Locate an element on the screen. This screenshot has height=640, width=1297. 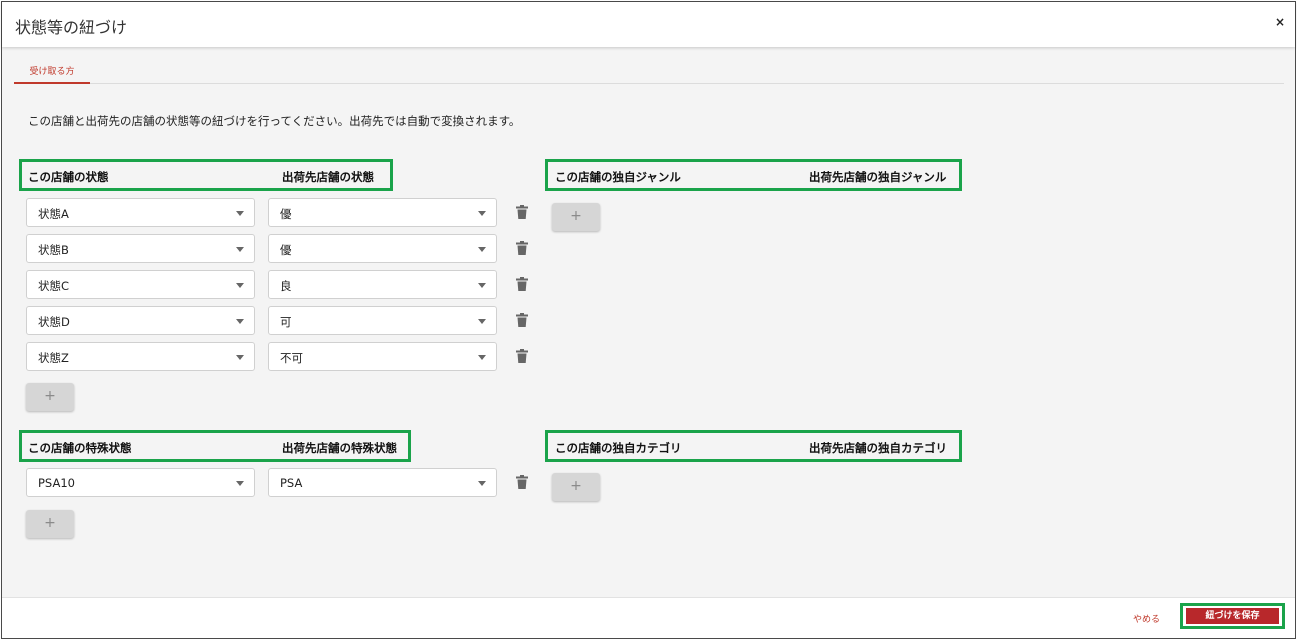
condition-select-left: 状態A is located at coordinates (140, 212).